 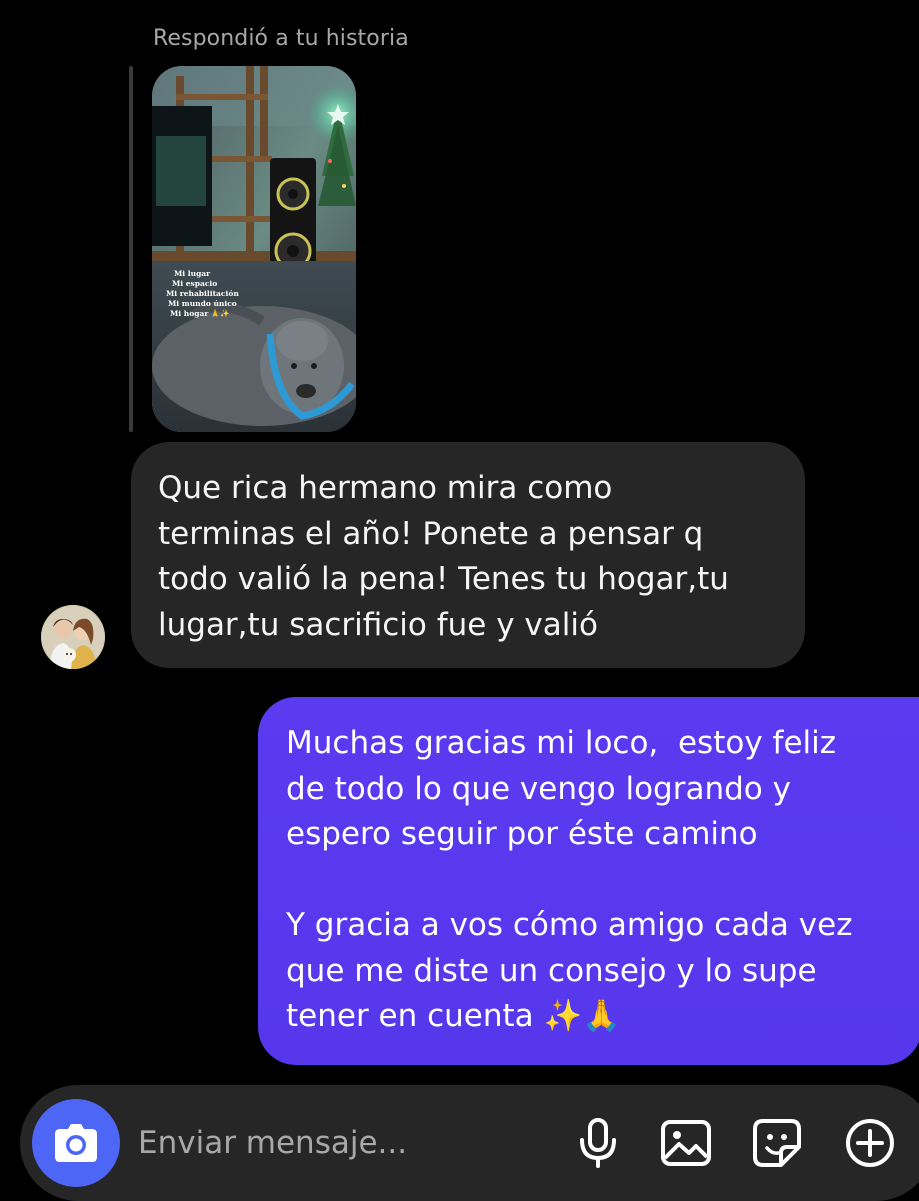 I want to click on sticker-button, so click(x=777, y=1143).